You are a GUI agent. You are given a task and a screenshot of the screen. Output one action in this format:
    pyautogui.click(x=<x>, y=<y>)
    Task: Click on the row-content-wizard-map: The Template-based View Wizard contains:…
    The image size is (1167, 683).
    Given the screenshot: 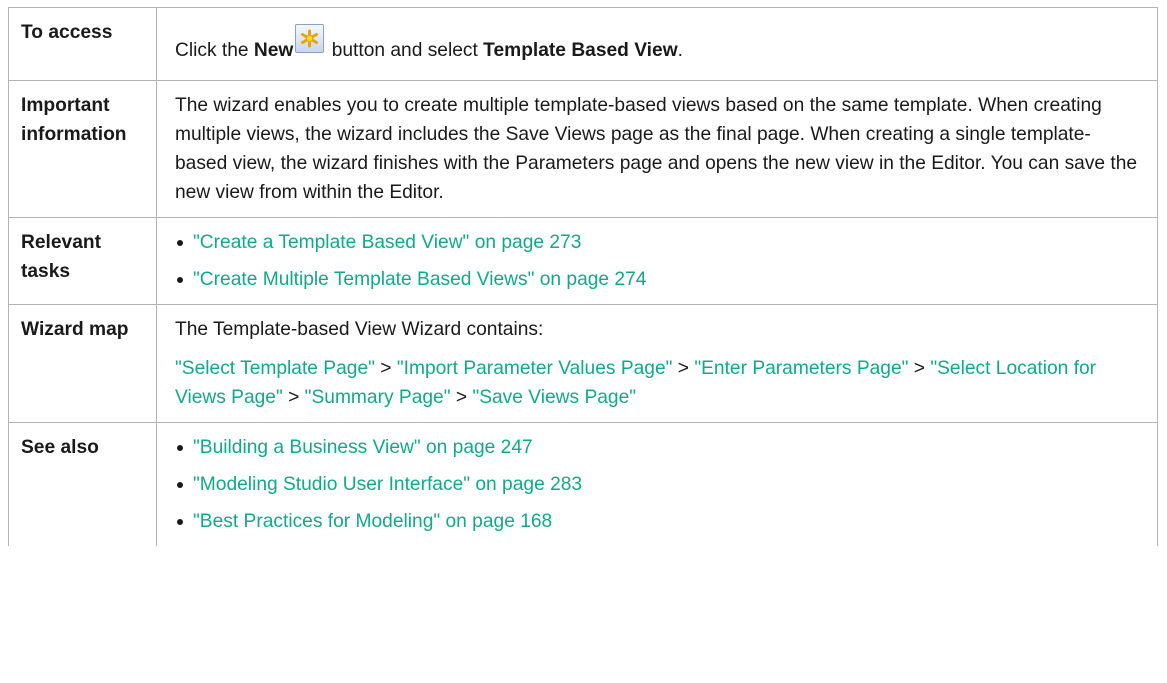 What is the action you would take?
    pyautogui.click(x=657, y=363)
    